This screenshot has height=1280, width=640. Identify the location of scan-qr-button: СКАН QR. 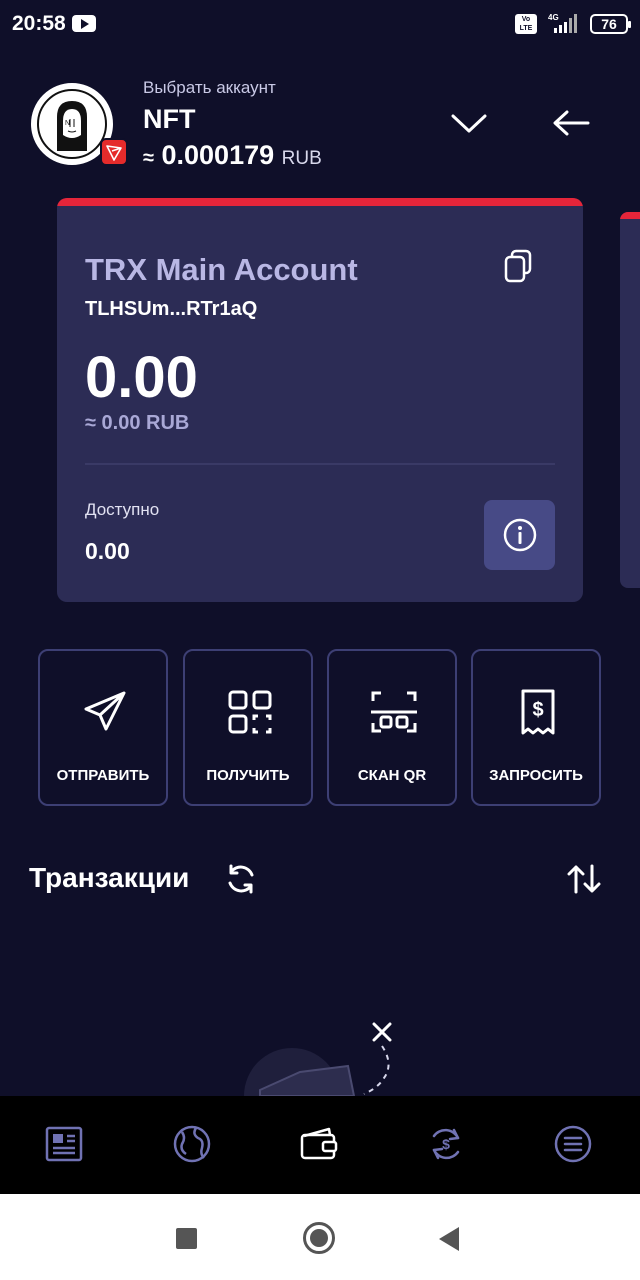
(392, 727).